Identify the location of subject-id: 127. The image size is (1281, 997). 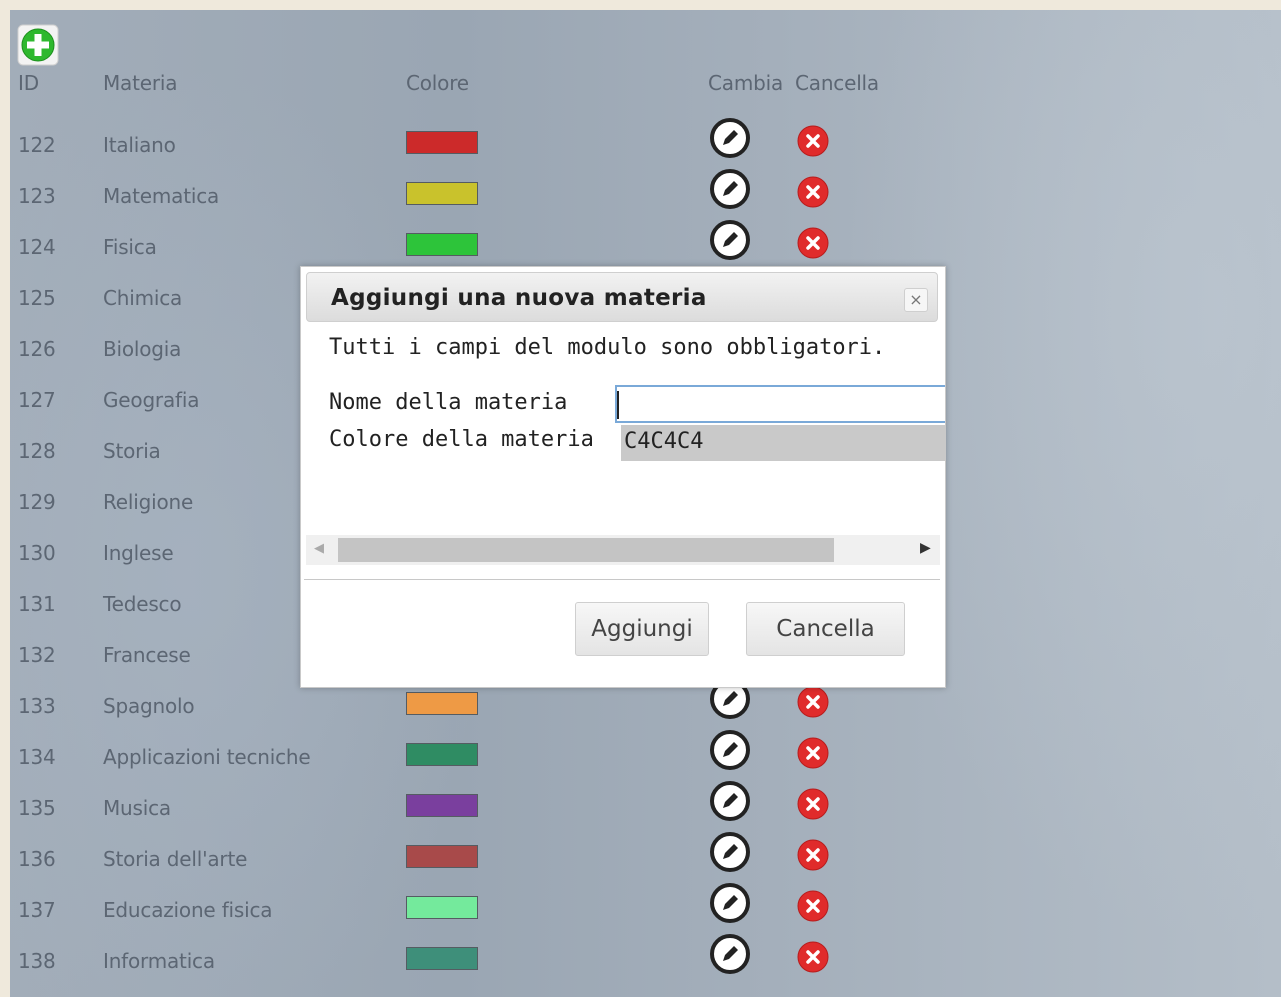
(37, 400).